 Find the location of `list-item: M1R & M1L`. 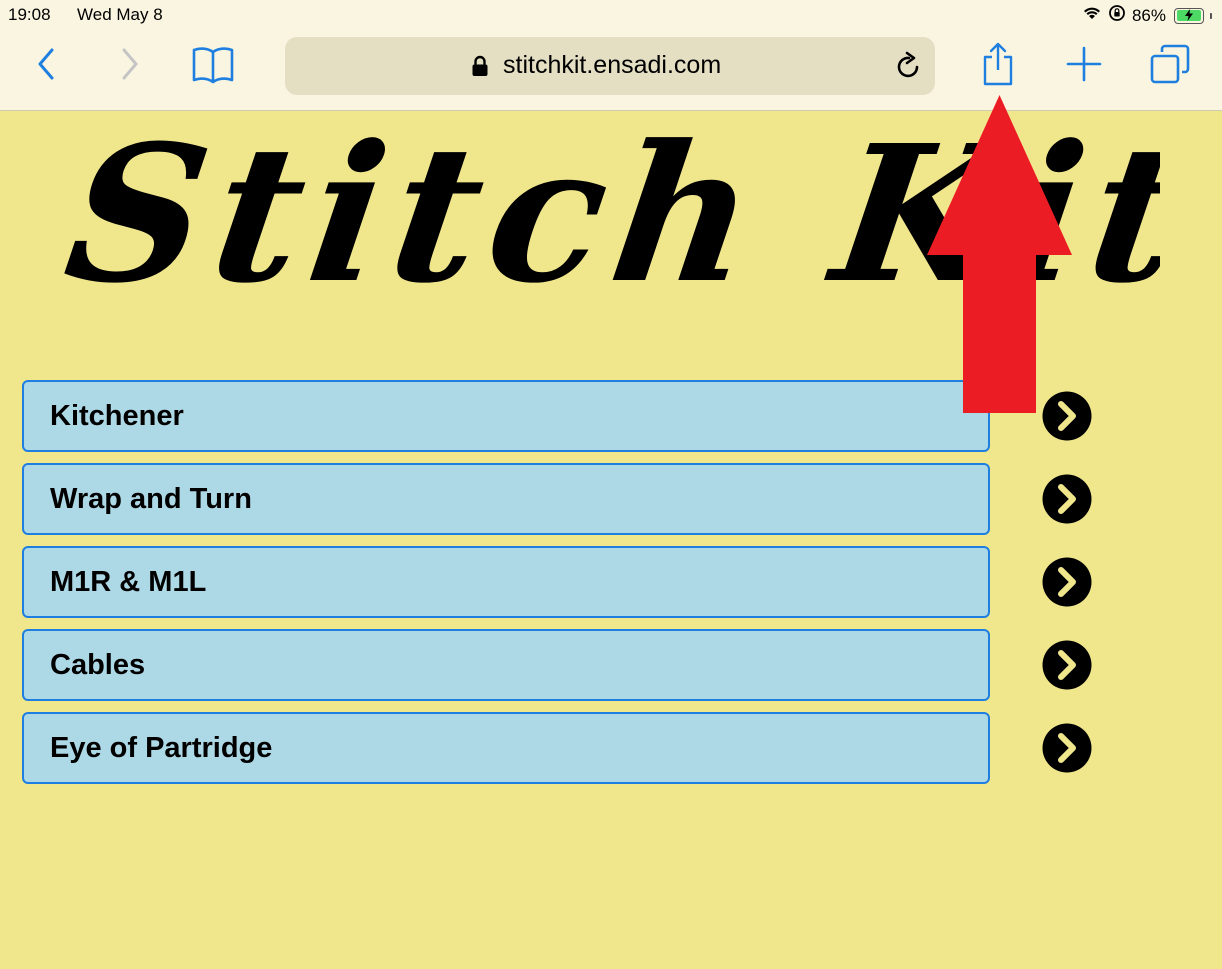

list-item: M1R & M1L is located at coordinates (572, 584).